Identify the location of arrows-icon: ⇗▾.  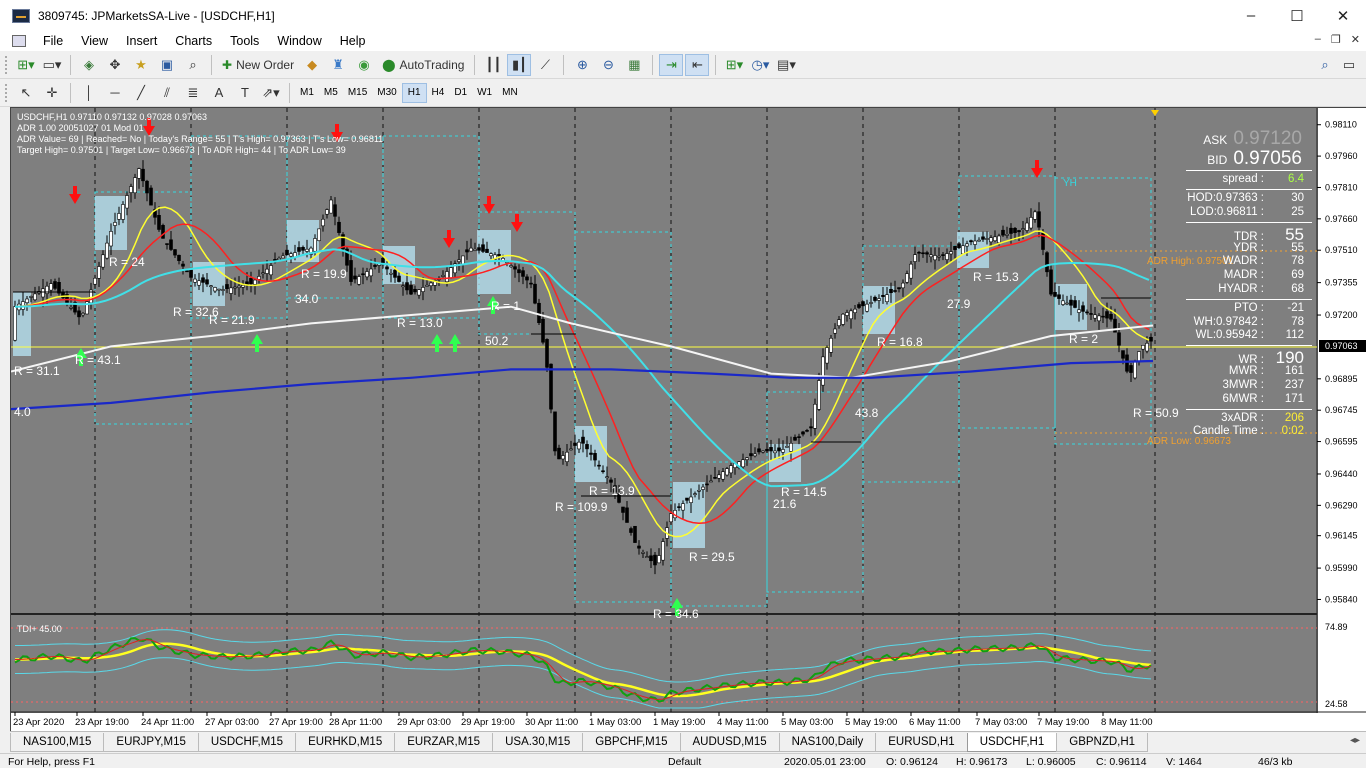
(271, 93).